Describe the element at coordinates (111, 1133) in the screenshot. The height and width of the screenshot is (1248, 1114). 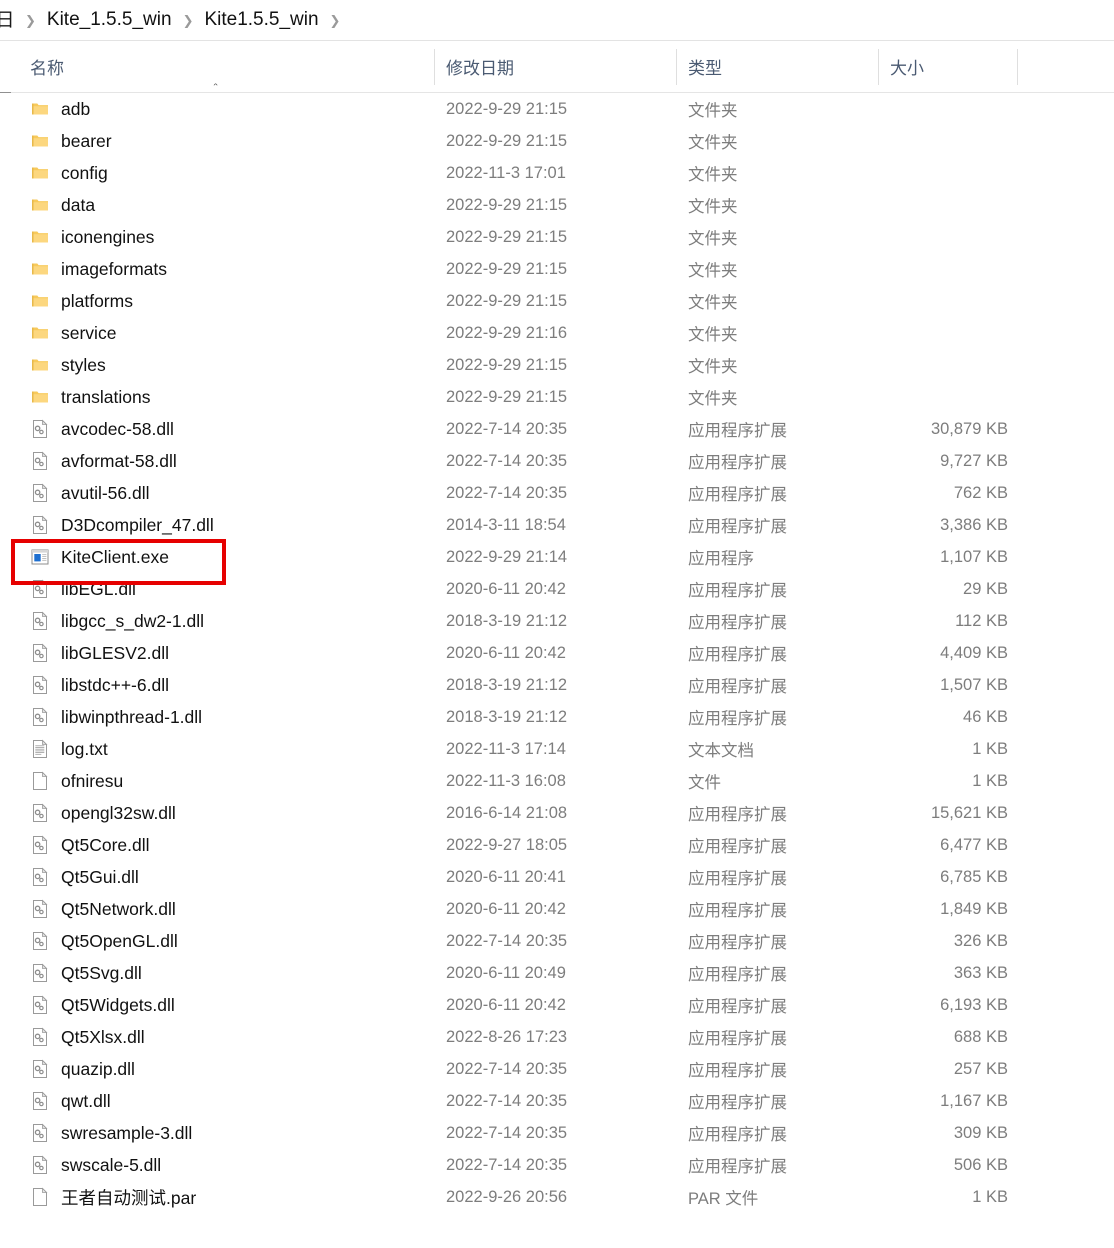
I see `file-name-cell: swresample-3.dll` at that location.